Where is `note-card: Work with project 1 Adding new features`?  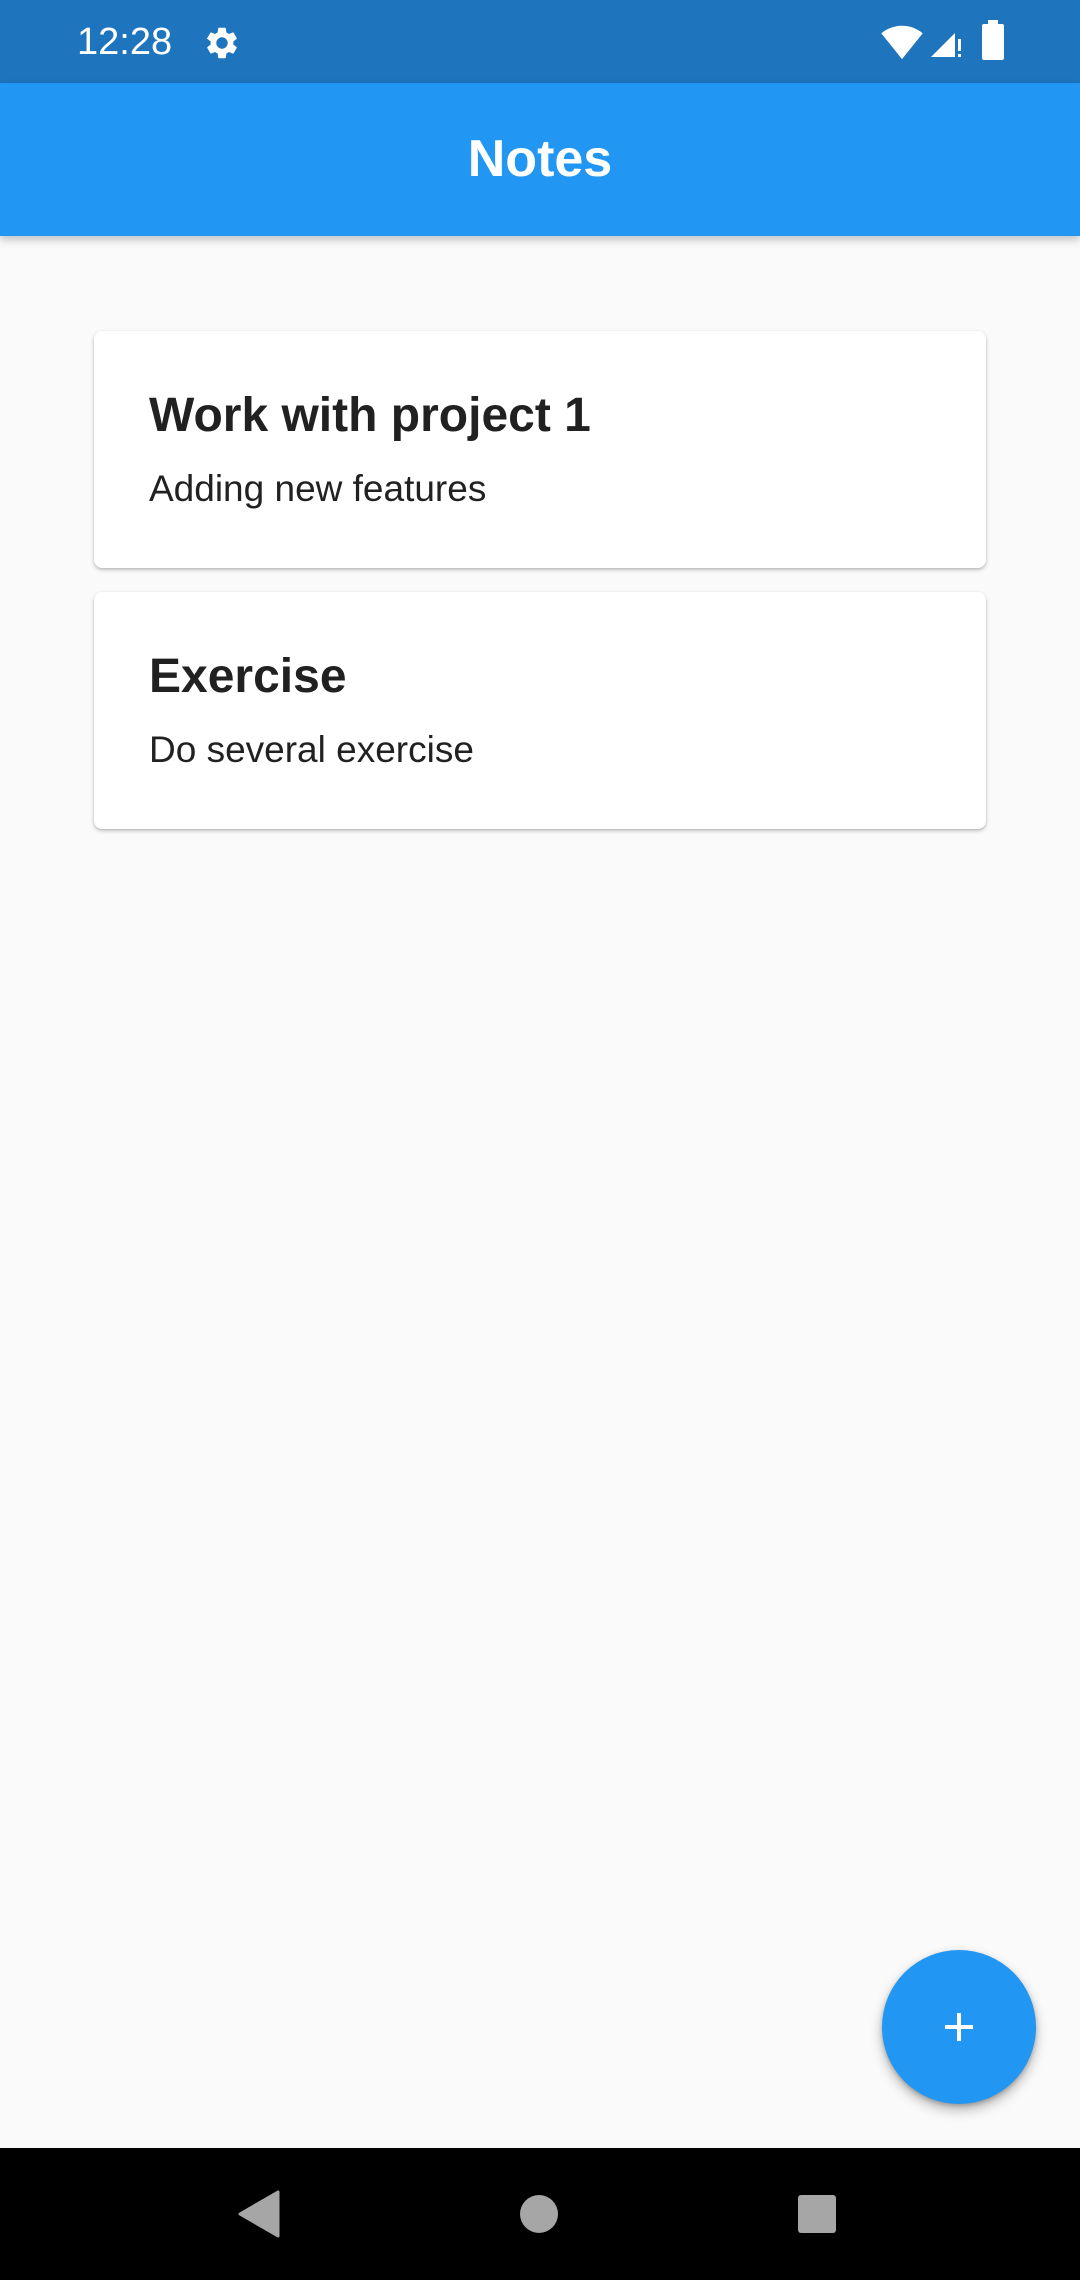 note-card: Work with project 1 Adding new features is located at coordinates (540, 449).